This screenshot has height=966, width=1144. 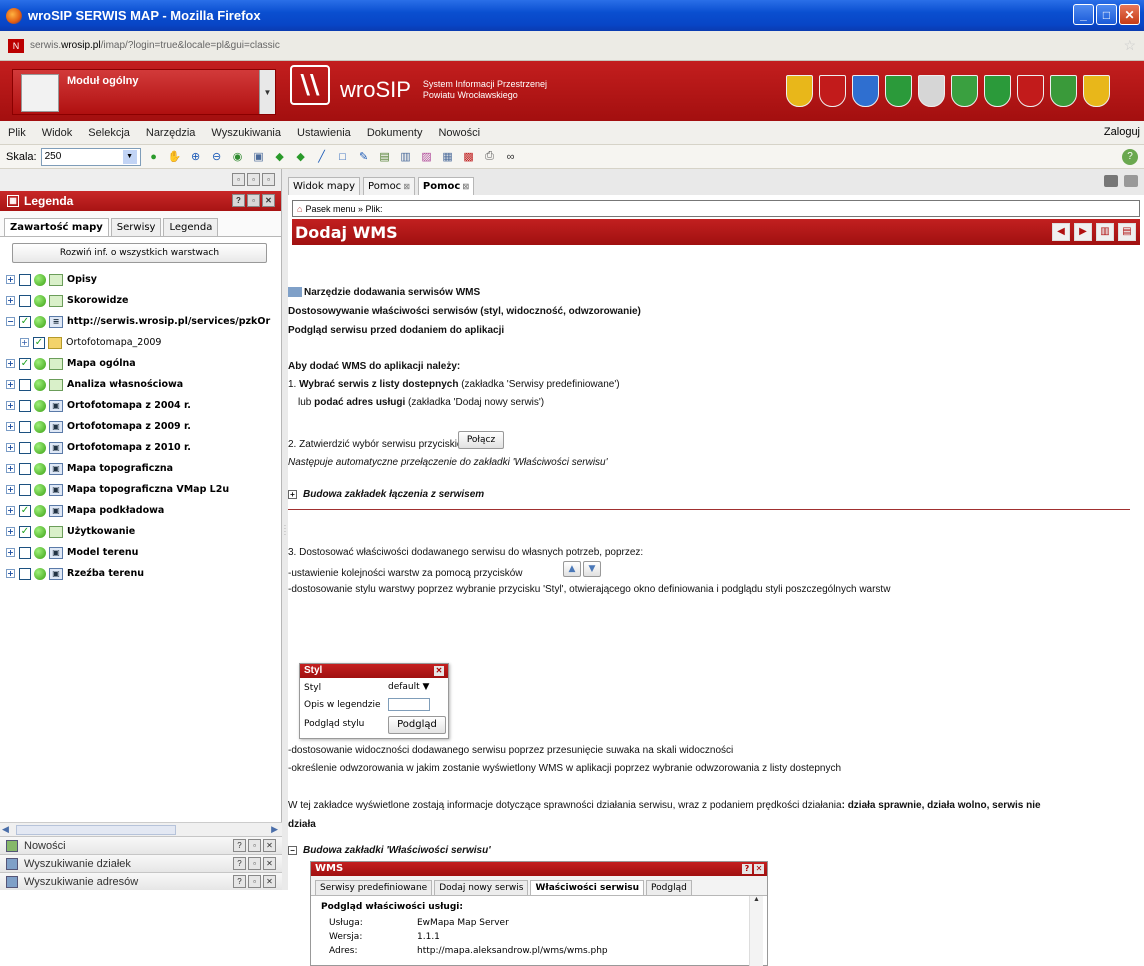 What do you see at coordinates (427, 157) in the screenshot?
I see `chart-icon: ▨` at bounding box center [427, 157].